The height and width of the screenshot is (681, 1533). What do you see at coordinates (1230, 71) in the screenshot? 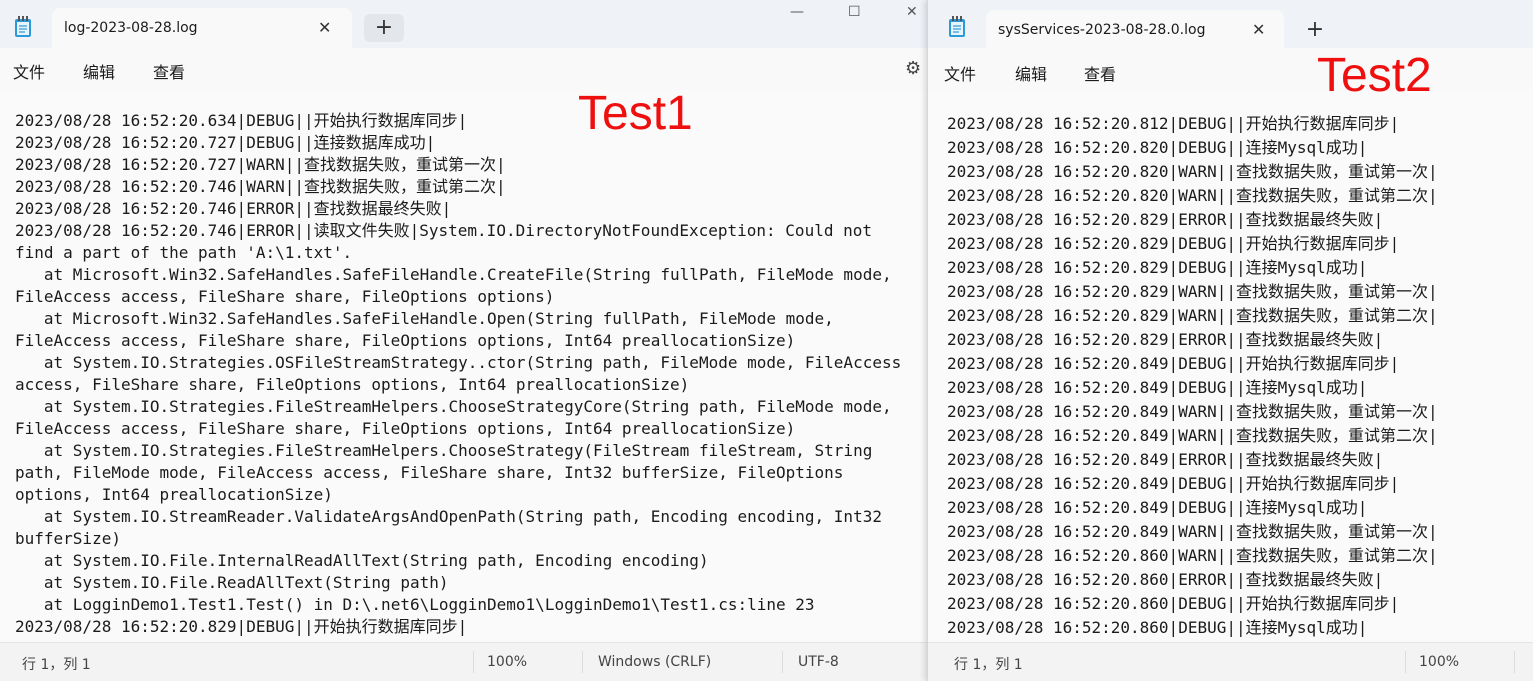
I see `menu-bar: 文件 编辑 查看` at bounding box center [1230, 71].